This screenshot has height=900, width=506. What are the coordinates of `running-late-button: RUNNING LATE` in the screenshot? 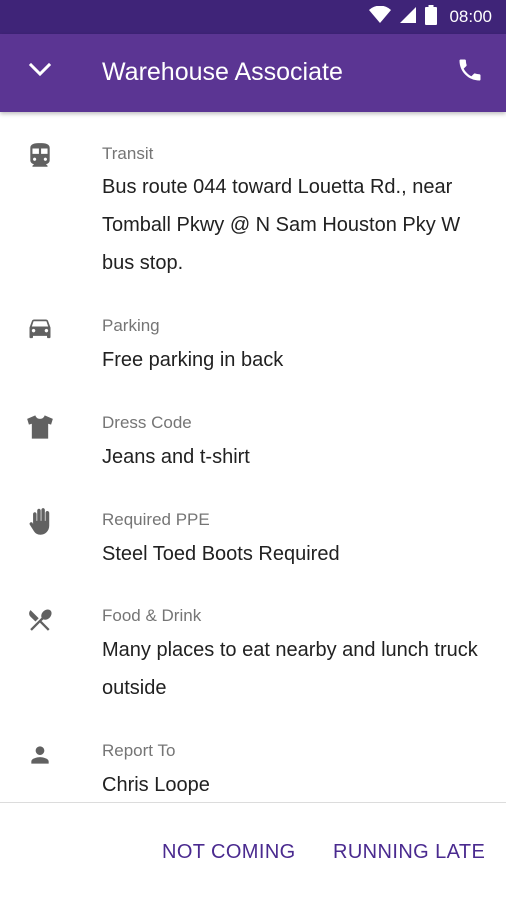 It's located at (409, 852).